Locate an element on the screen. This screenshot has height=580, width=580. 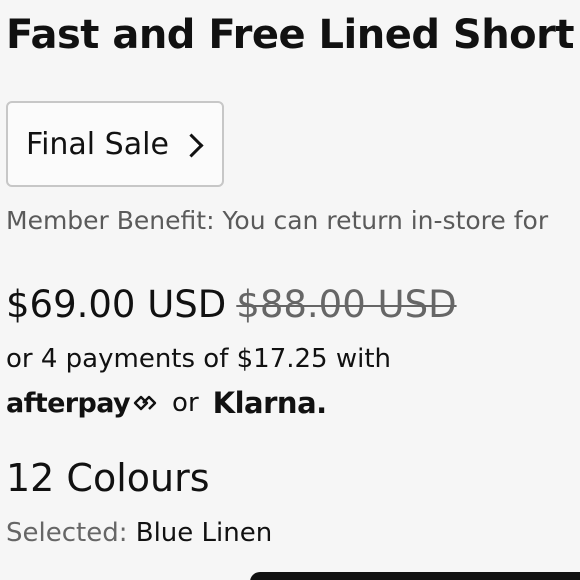
afterpay-link: afterpay is located at coordinates (68, 403).